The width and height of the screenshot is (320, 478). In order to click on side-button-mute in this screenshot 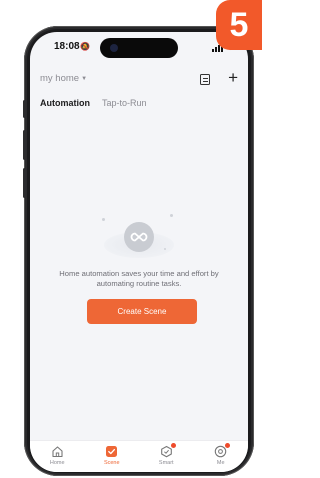, I will do `click(24, 109)`.